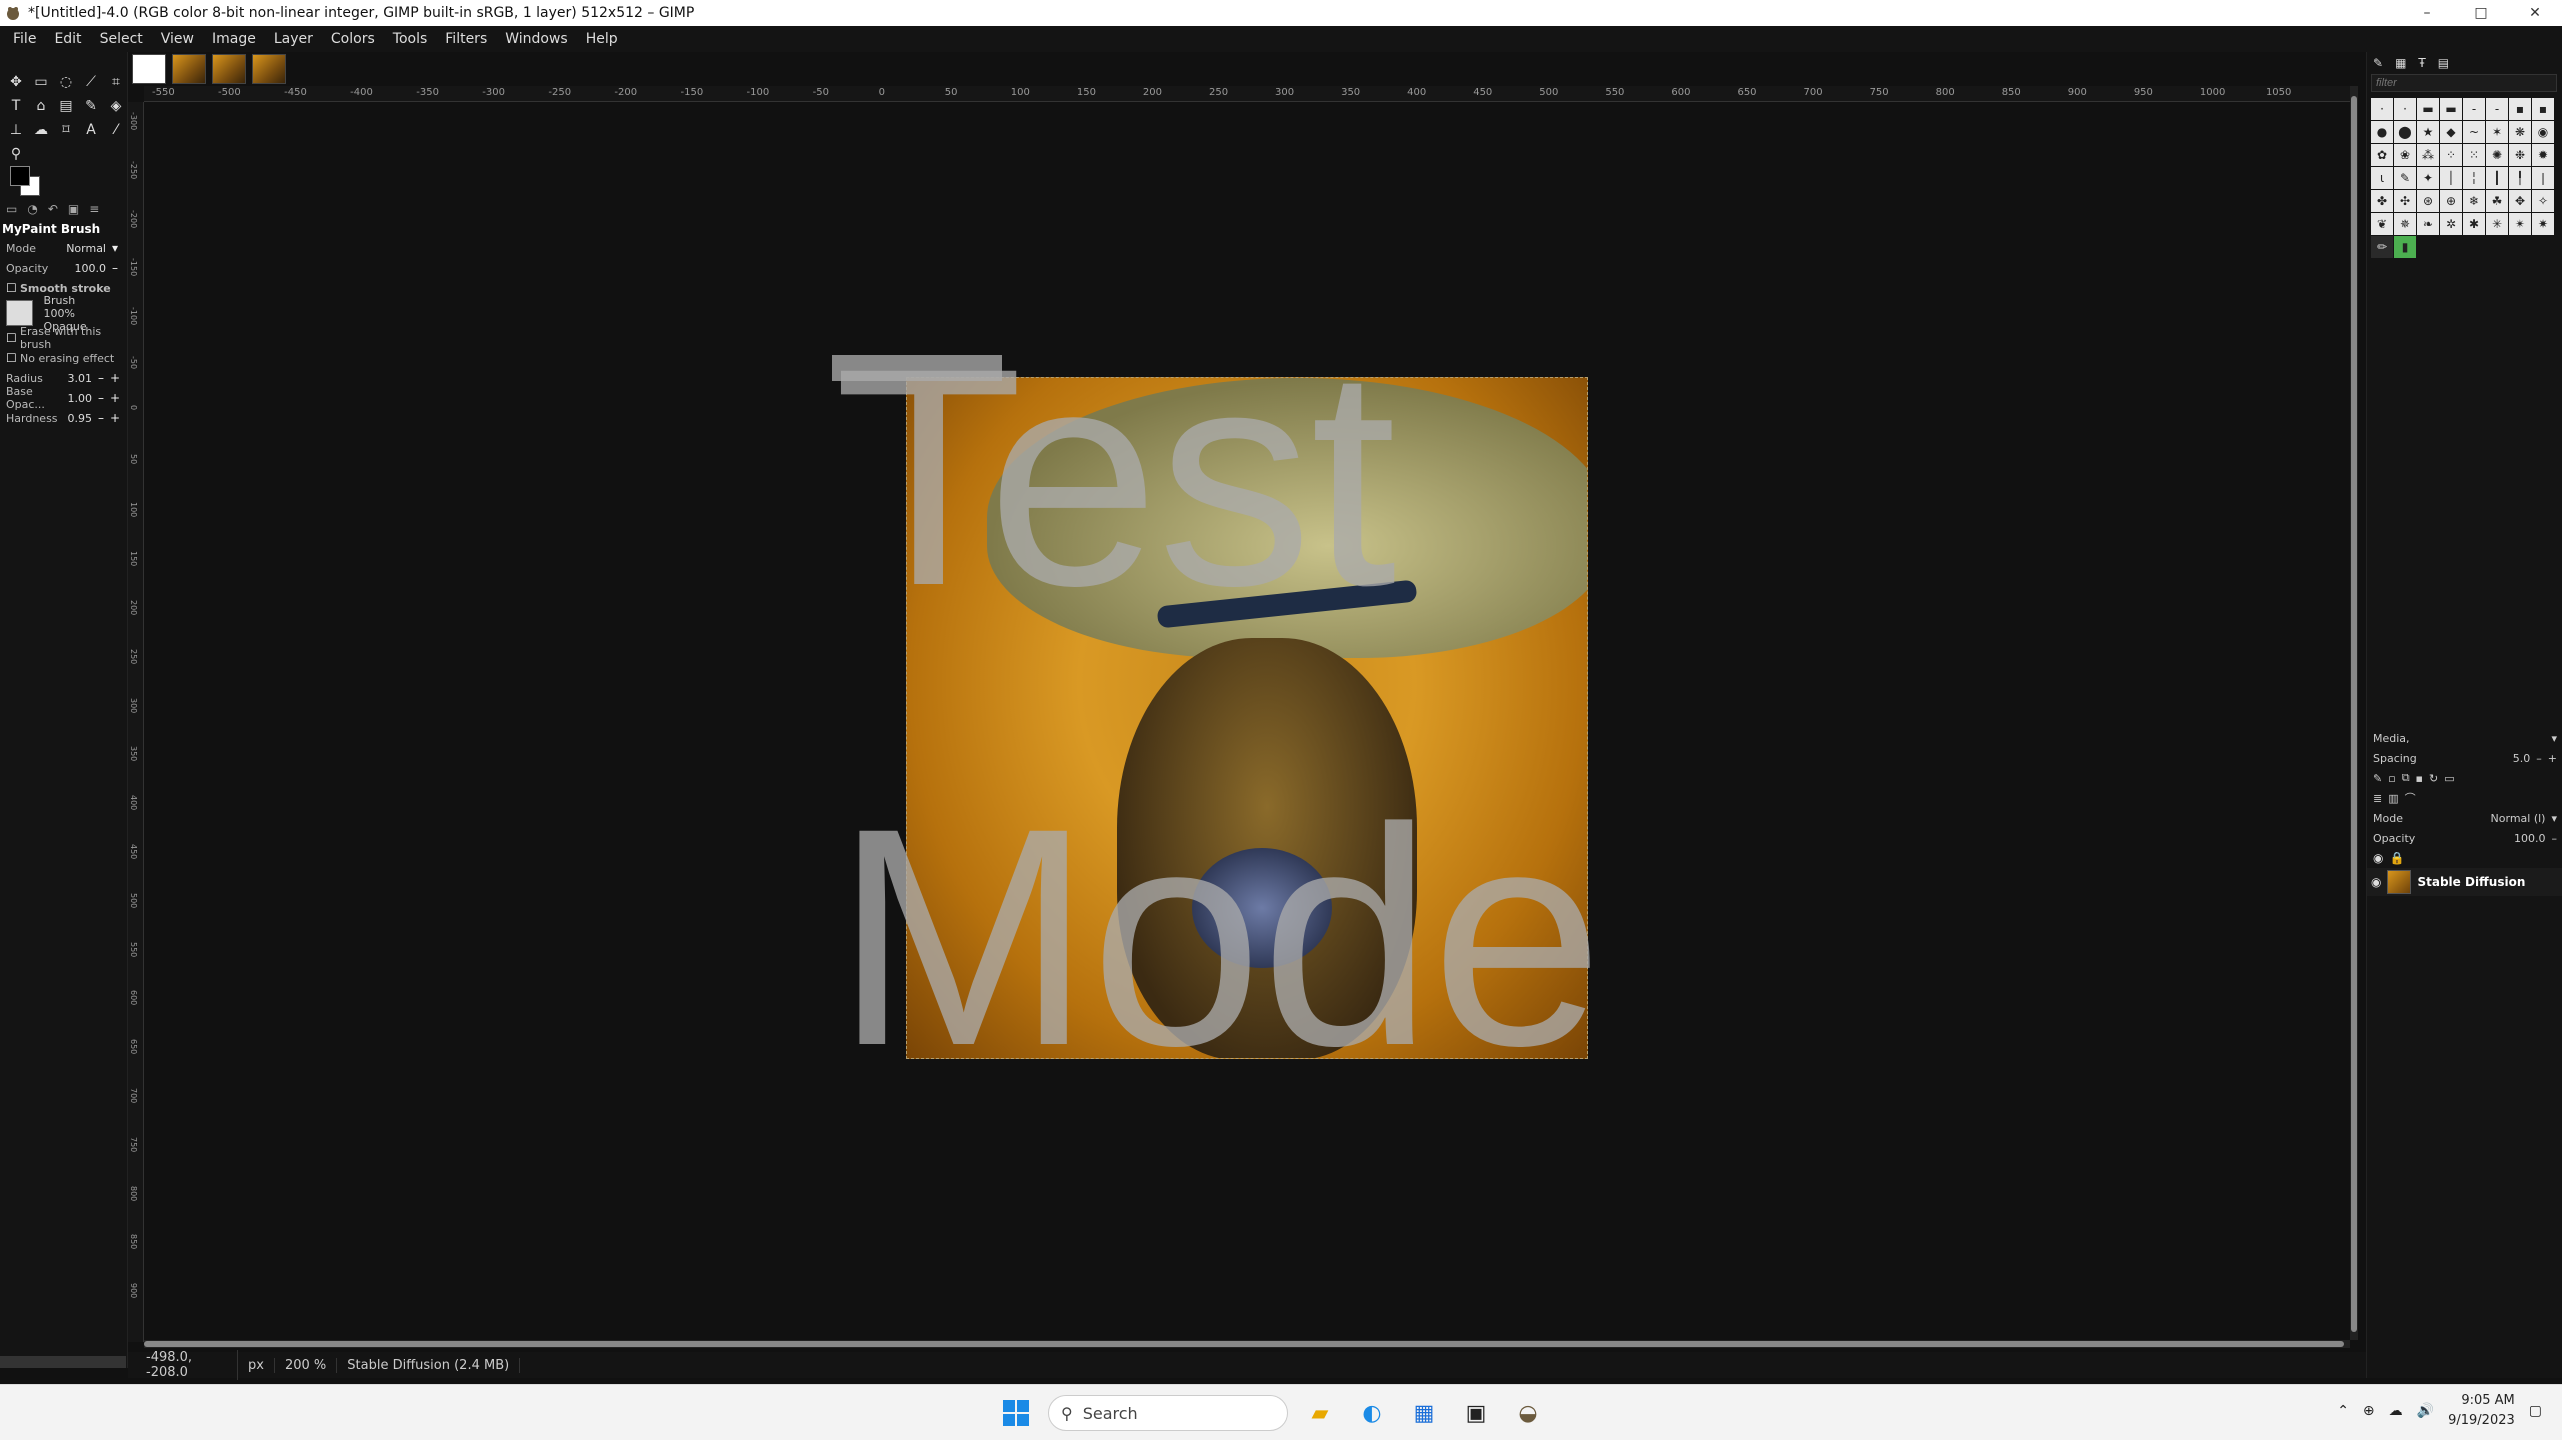 The height and width of the screenshot is (1440, 2562). Describe the element at coordinates (2428, 201) in the screenshot. I see `brush-item: ⊛` at that location.